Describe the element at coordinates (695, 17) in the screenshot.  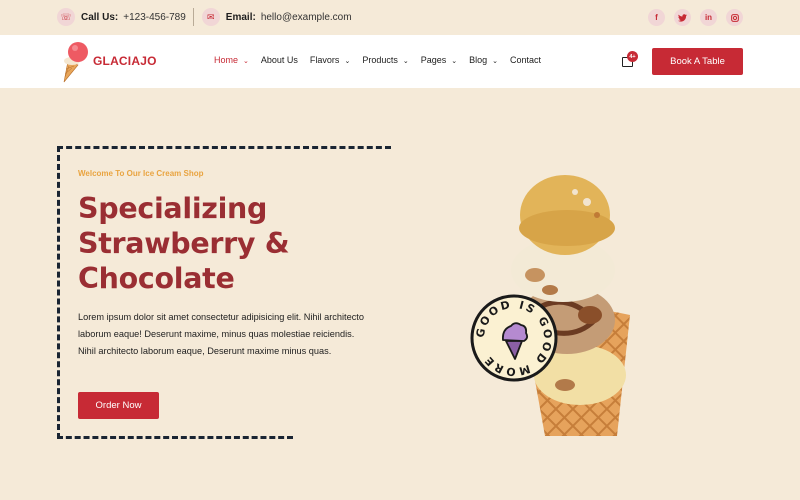
I see `social-links: f in` at that location.